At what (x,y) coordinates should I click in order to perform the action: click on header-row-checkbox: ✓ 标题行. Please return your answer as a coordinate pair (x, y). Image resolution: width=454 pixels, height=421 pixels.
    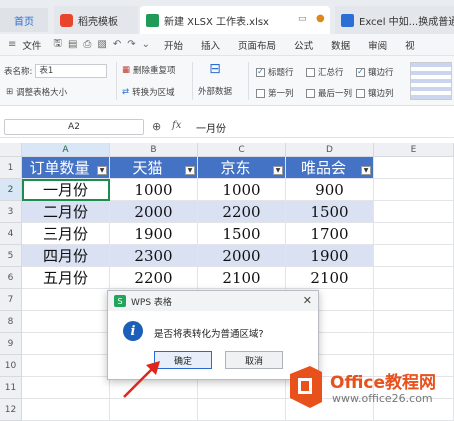
    Looking at the image, I should click on (275, 72).